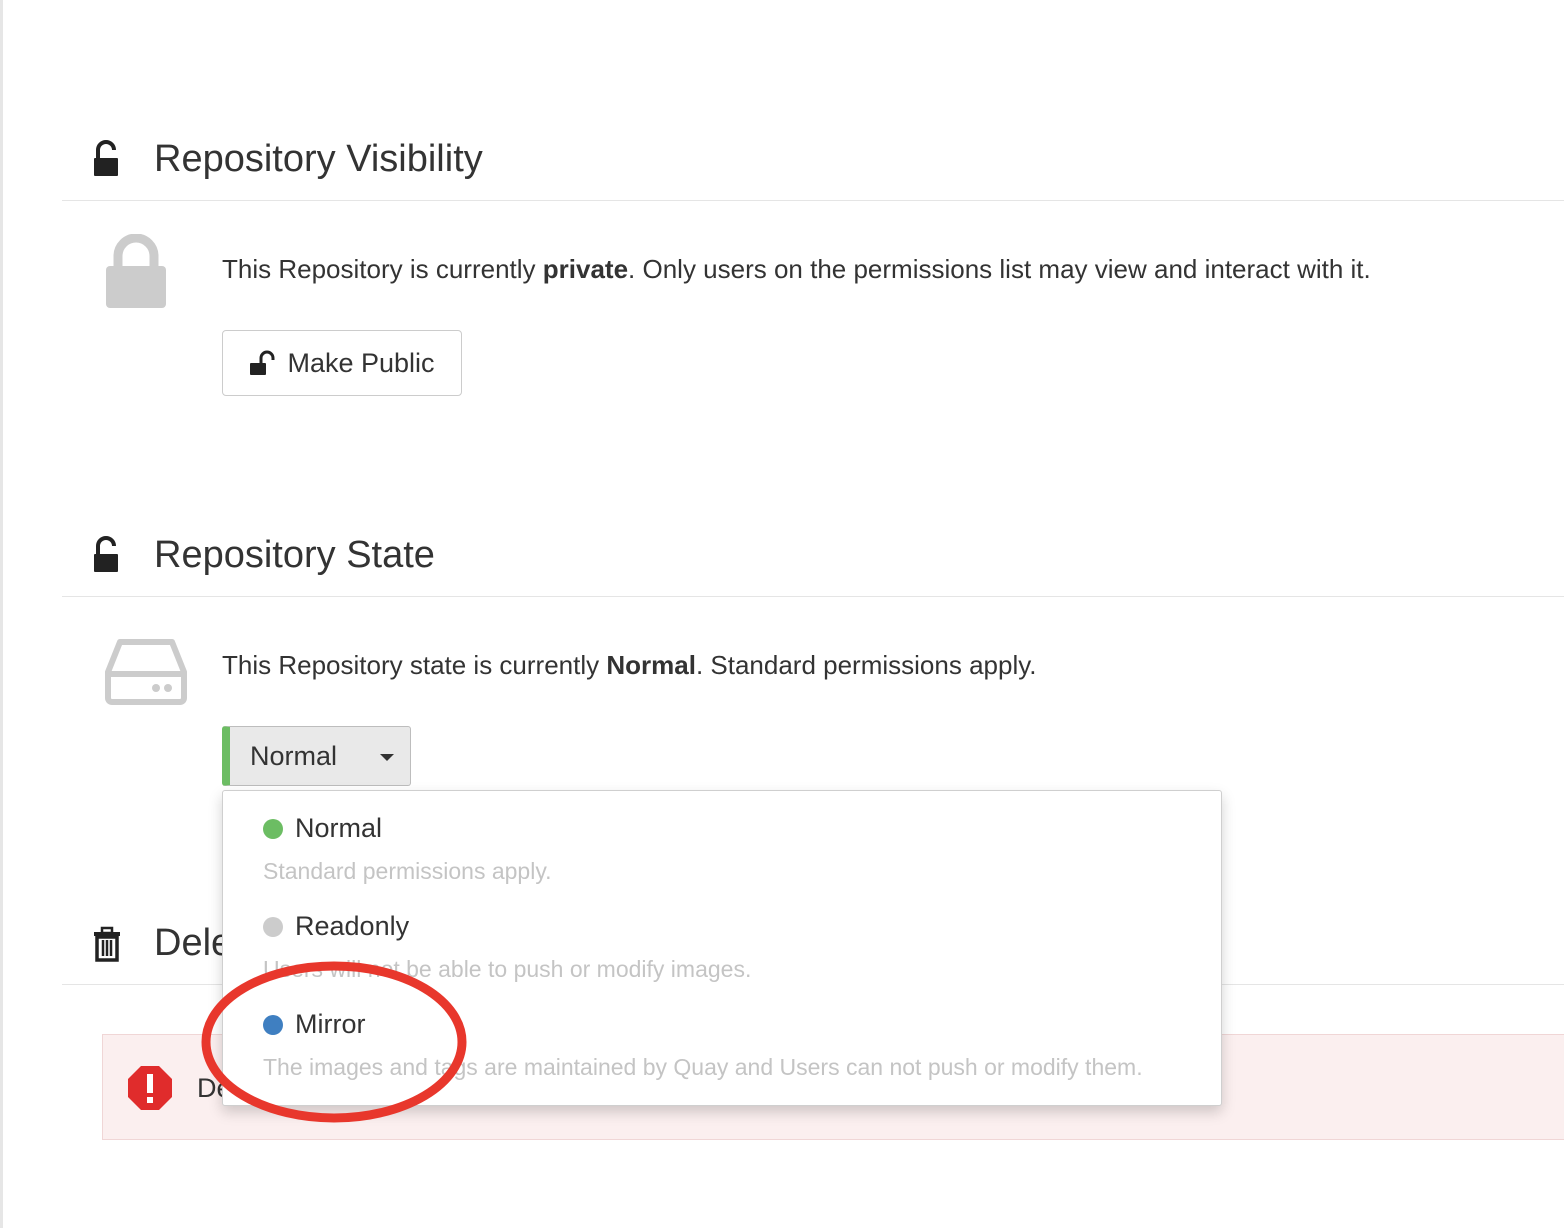 This screenshot has height=1228, width=1564. What do you see at coordinates (294, 755) in the screenshot?
I see `state-selected-label: Normal` at bounding box center [294, 755].